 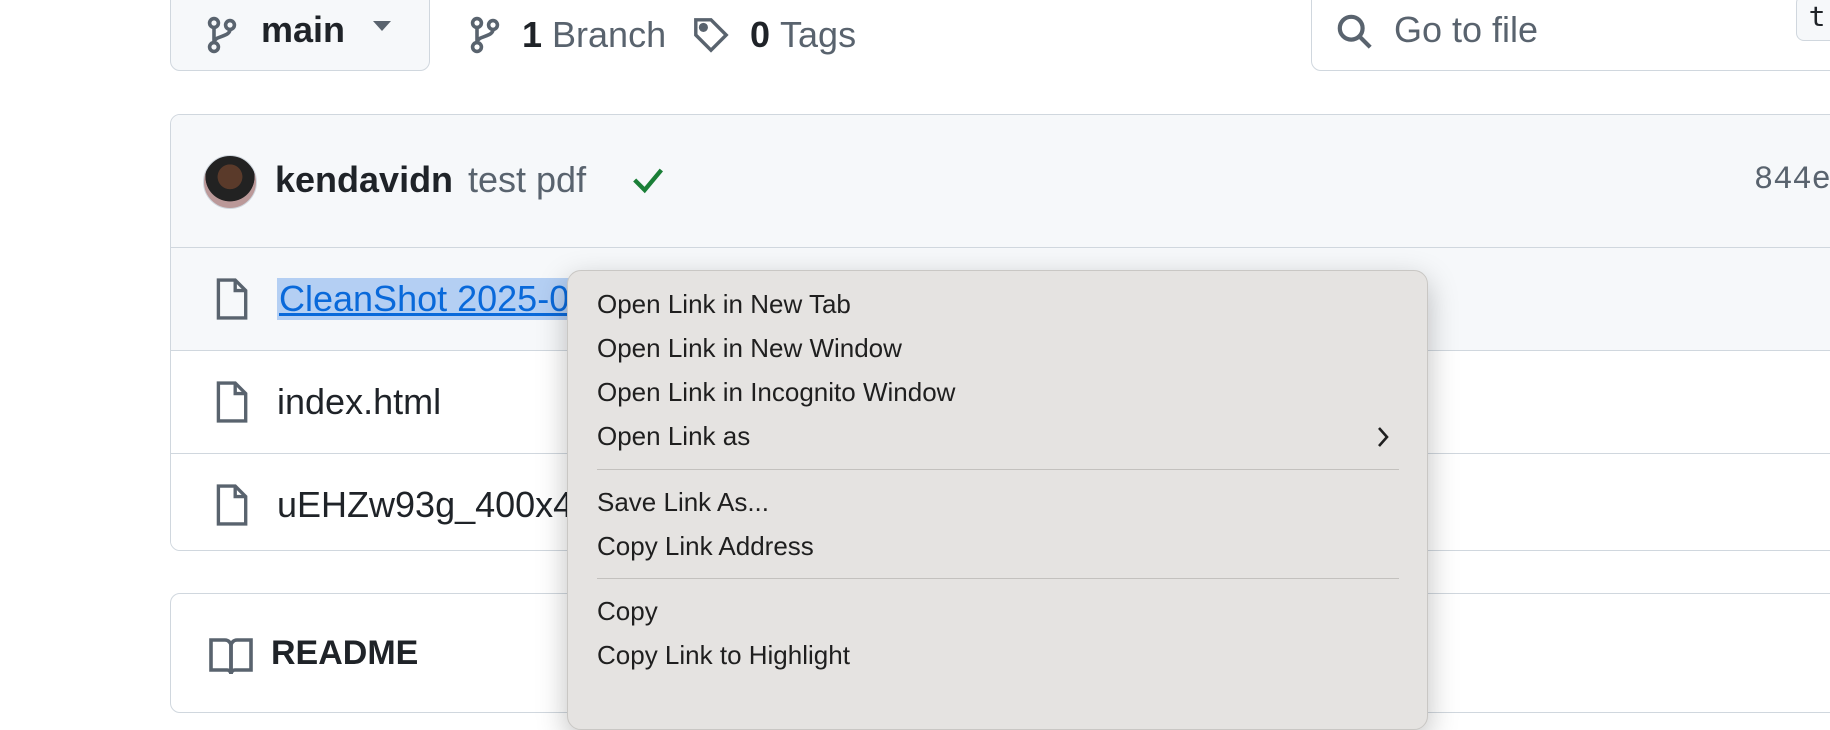 I want to click on menu-item-copy-link-address: Copy Link Address, so click(x=705, y=546).